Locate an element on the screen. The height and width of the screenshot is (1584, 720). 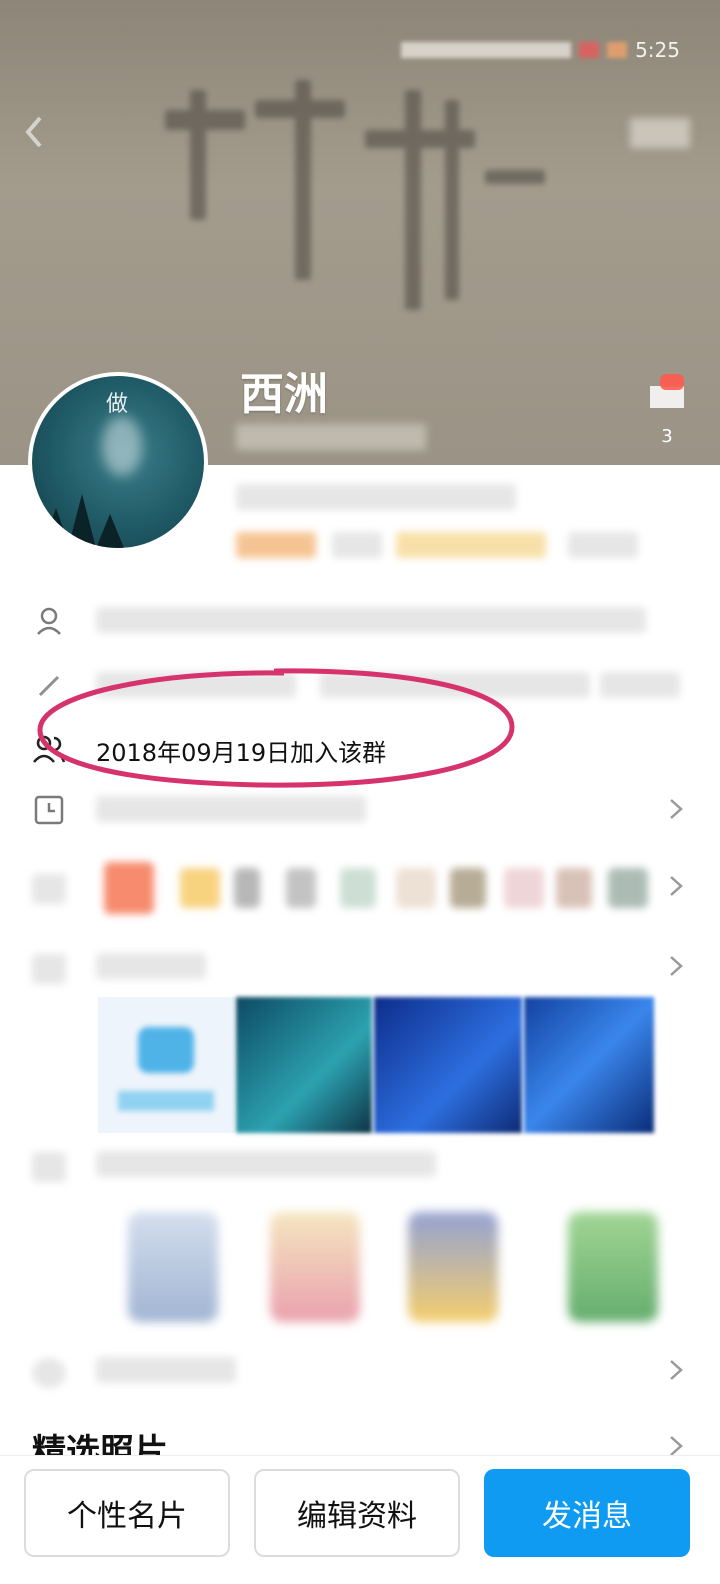
gifts-row is located at coordinates (360, 1164).